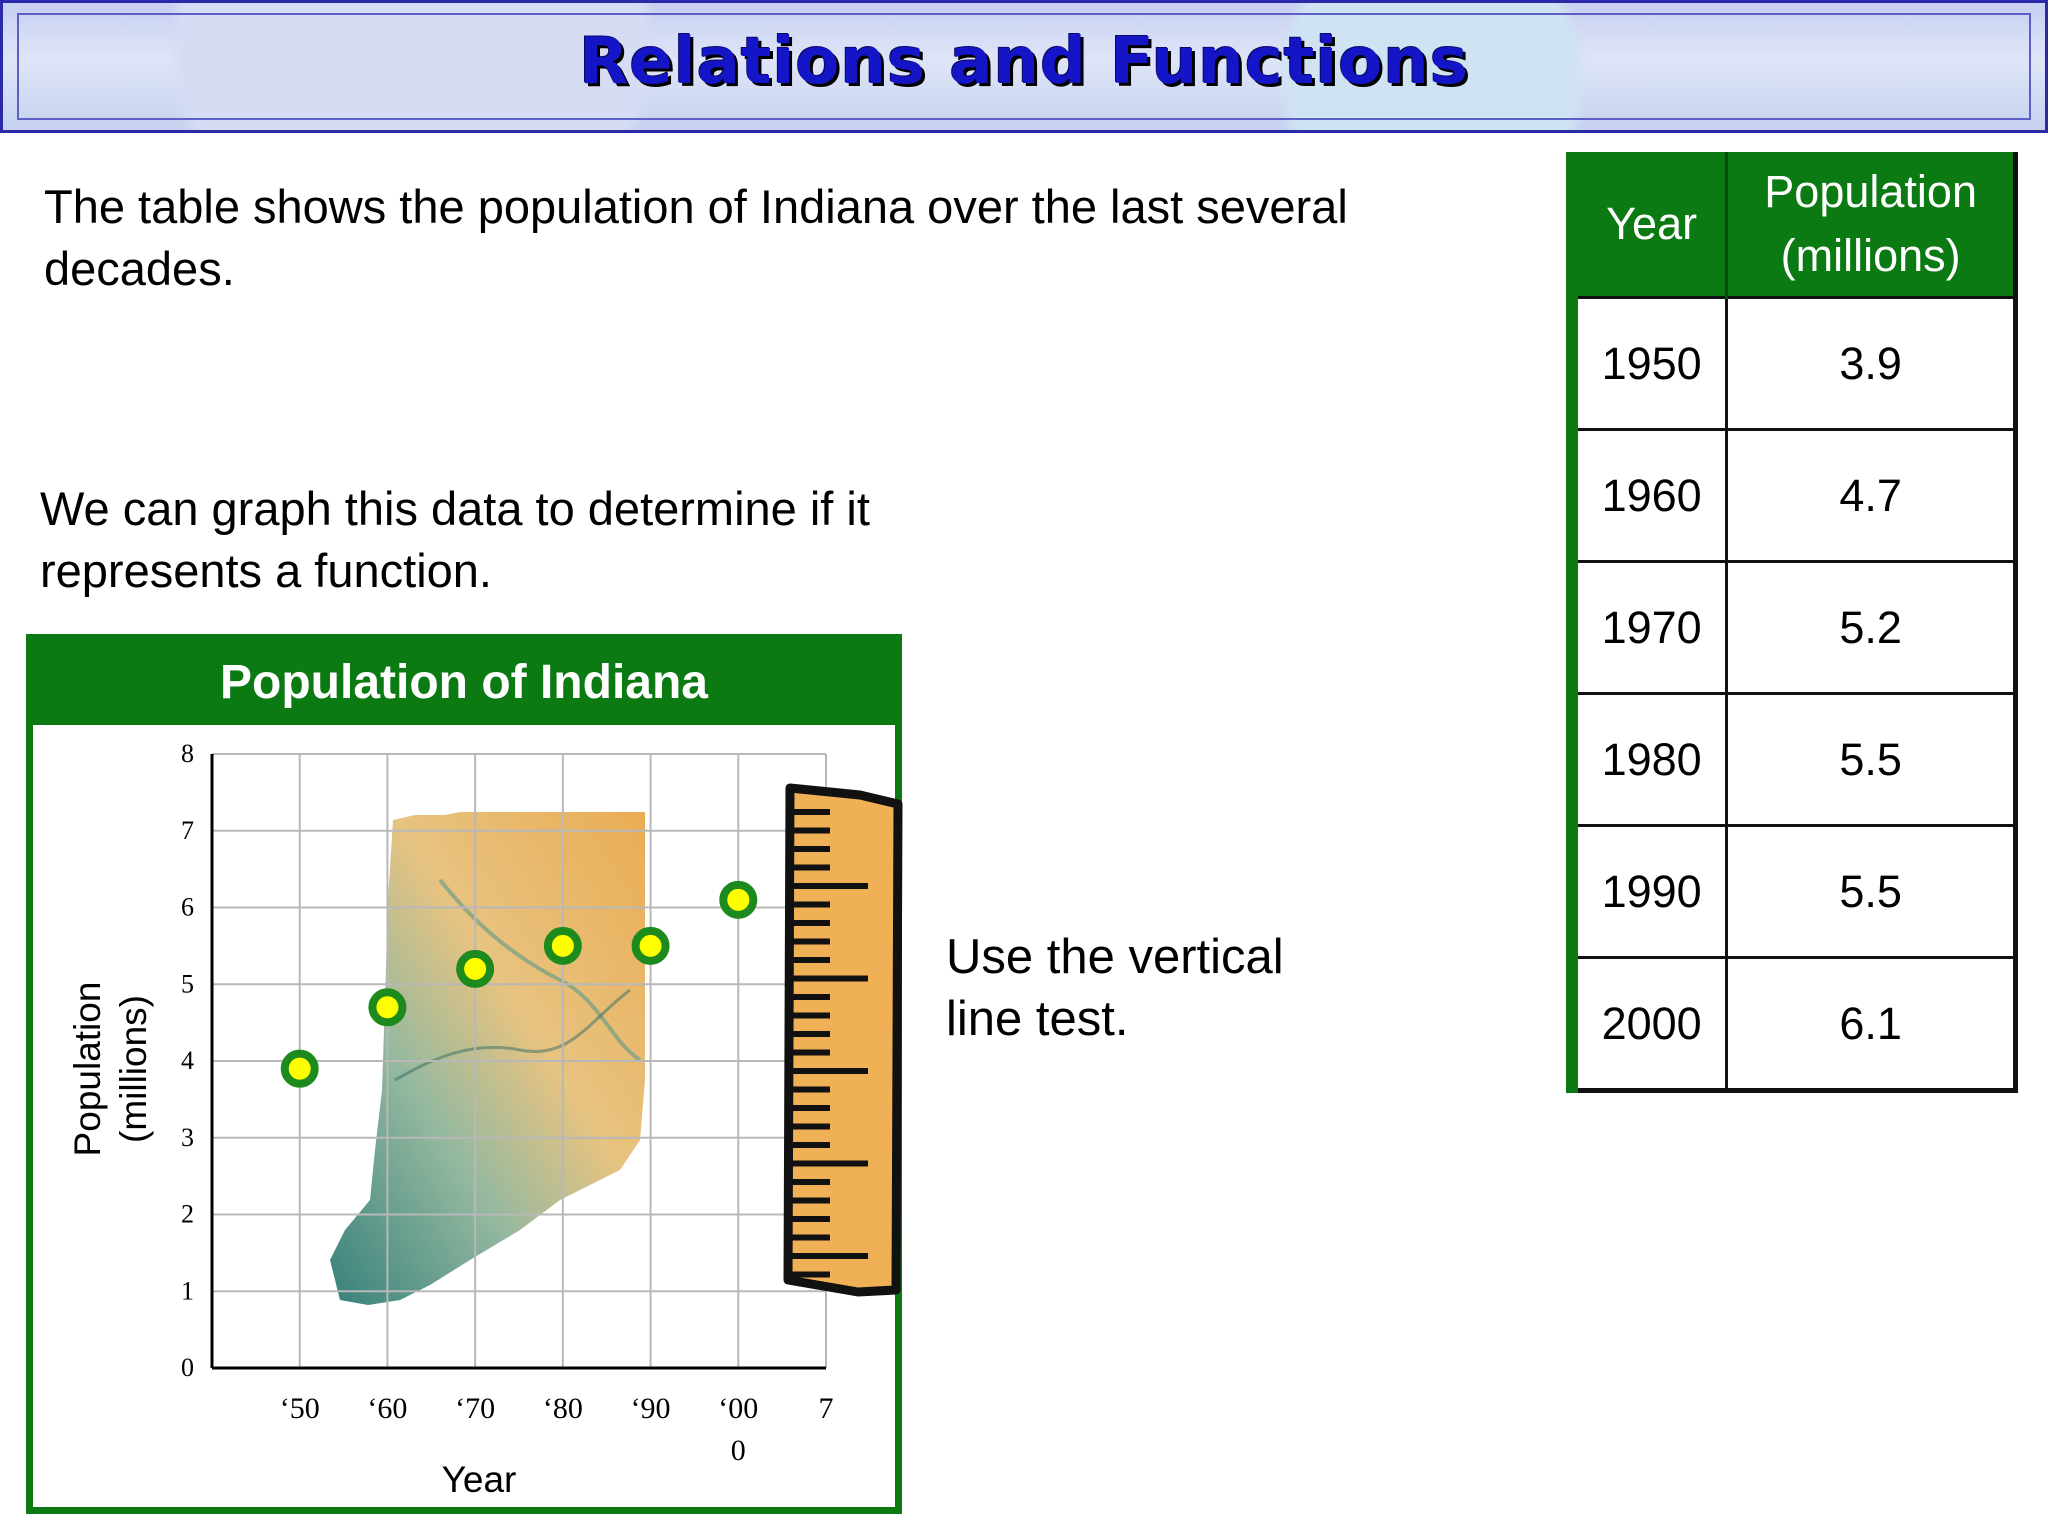 Image resolution: width=2048 pixels, height=1536 pixels. What do you see at coordinates (110, 1069) in the screenshot?
I see `y-axis-label: Population (millions)` at bounding box center [110, 1069].